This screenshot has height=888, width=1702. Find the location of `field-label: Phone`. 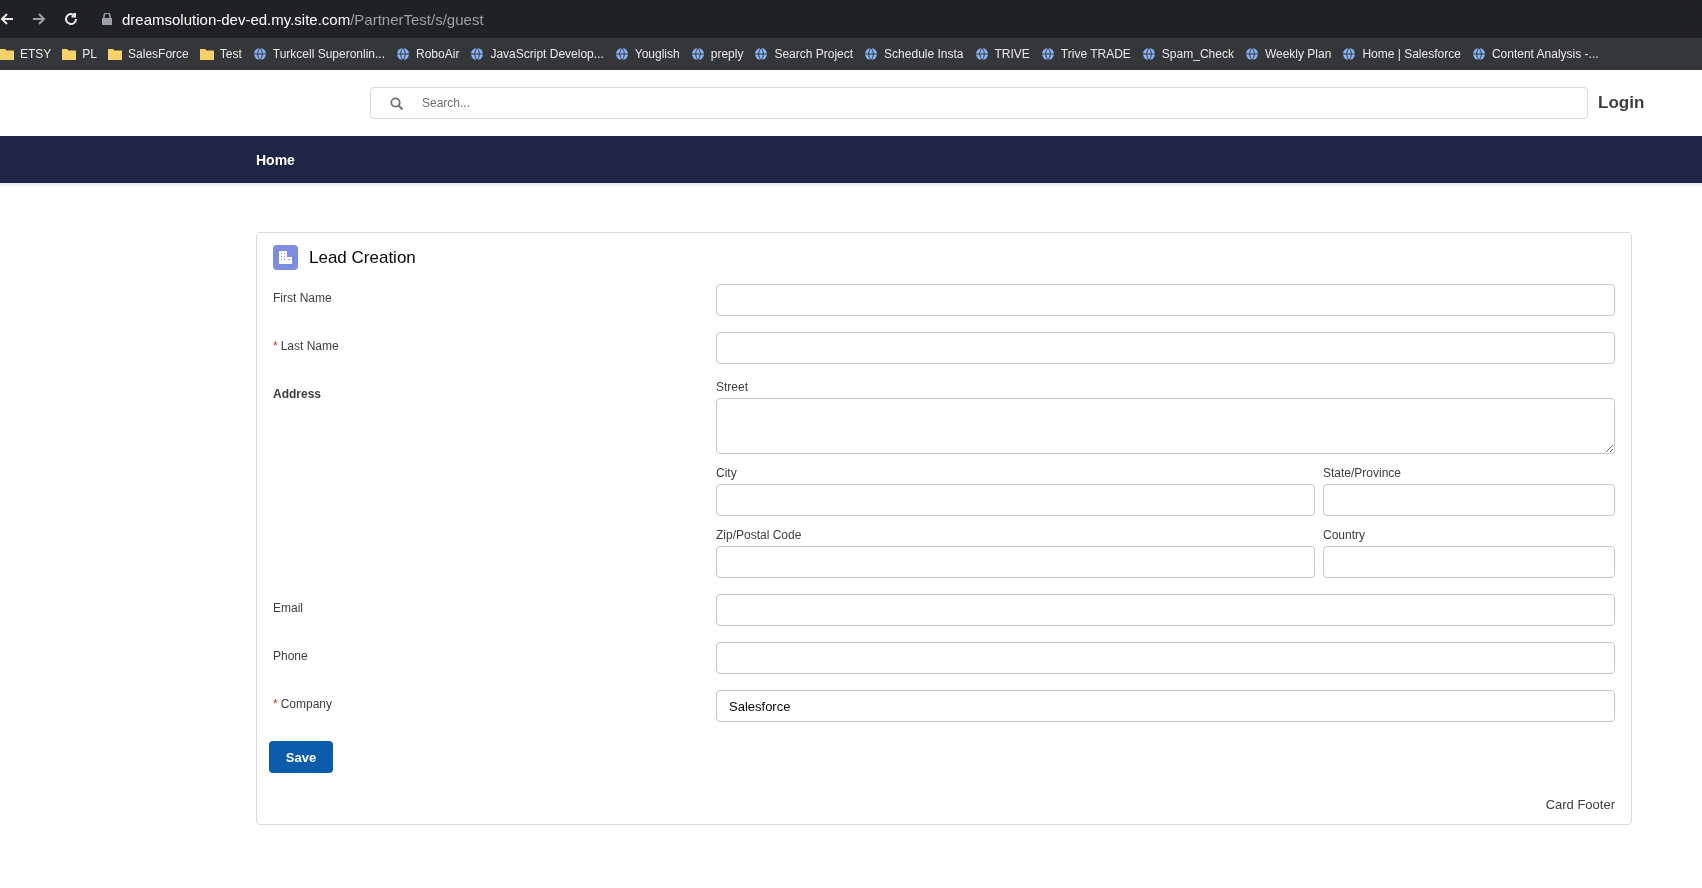

field-label: Phone is located at coordinates (290, 656).